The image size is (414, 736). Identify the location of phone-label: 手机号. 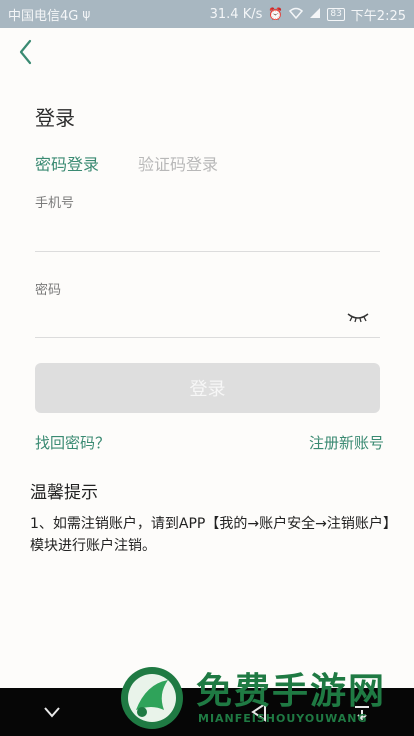
(55, 203).